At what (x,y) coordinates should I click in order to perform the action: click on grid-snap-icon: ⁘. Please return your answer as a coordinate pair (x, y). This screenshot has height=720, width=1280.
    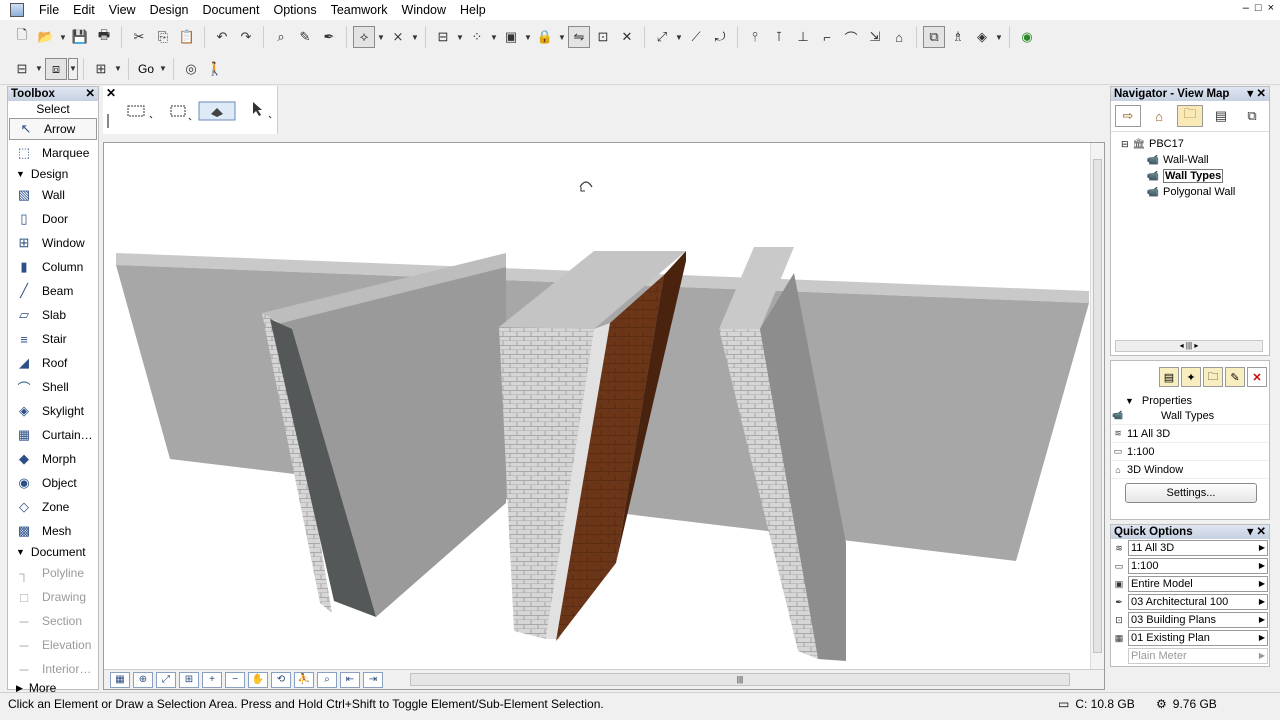
    Looking at the image, I should click on (477, 37).